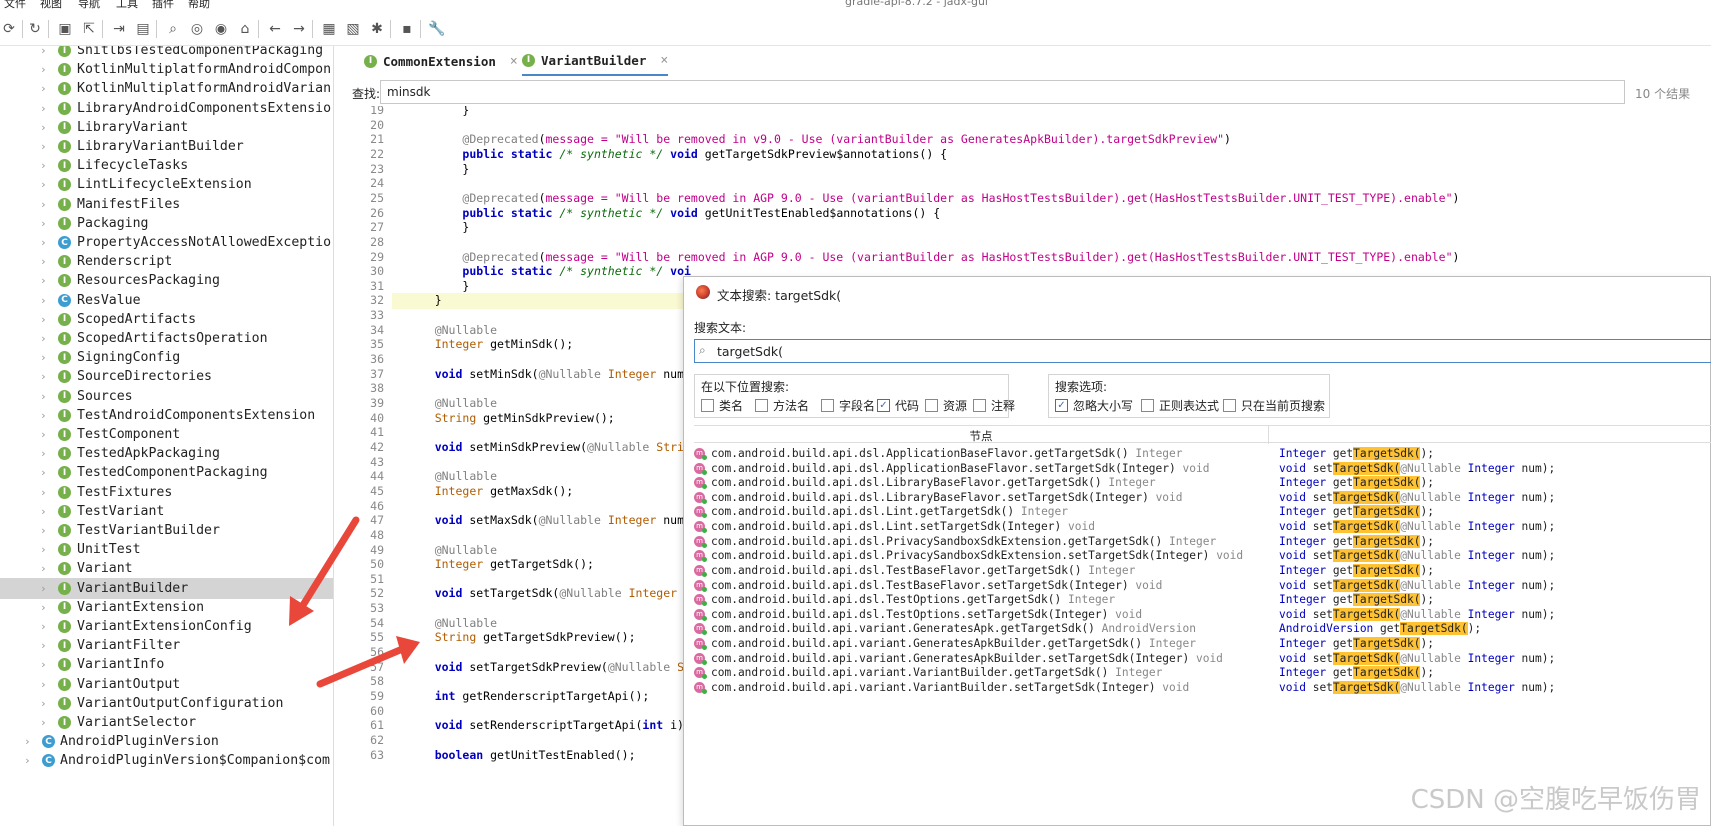  What do you see at coordinates (166, 741) in the screenshot?
I see `tree-item: › C AndroidPluginVersion` at bounding box center [166, 741].